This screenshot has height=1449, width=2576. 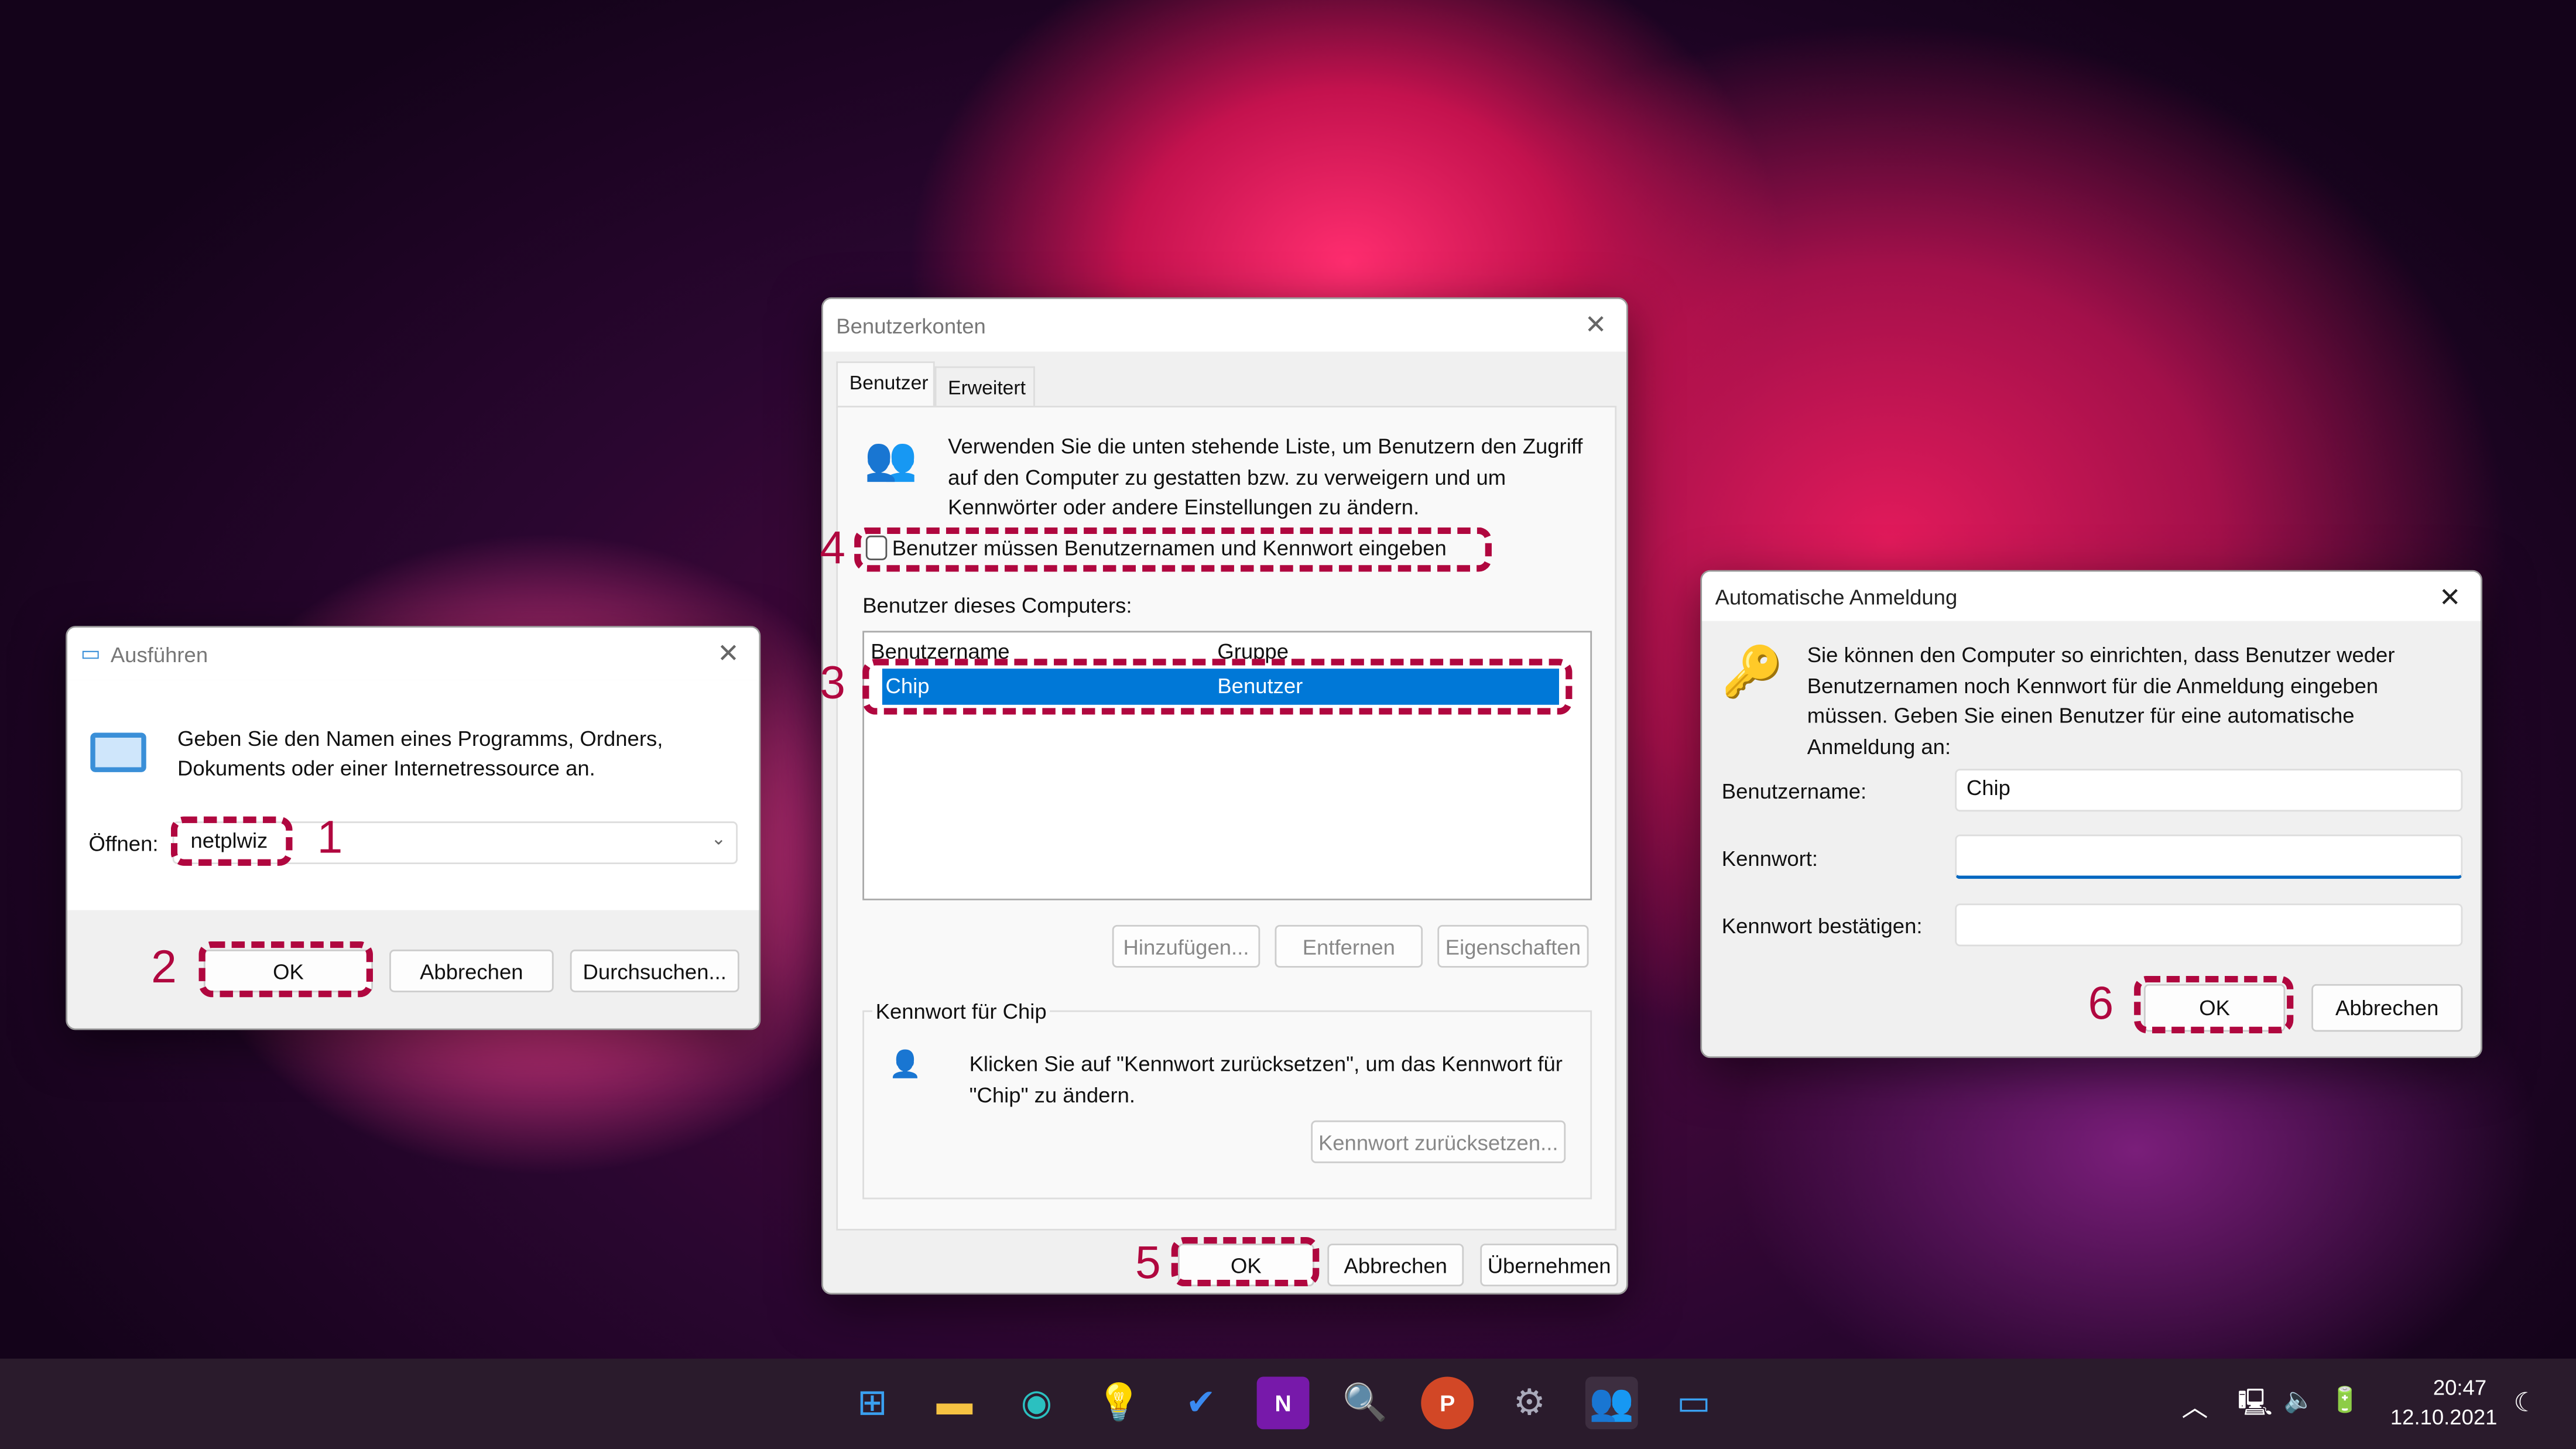 I want to click on open-label: Öffnen:, so click(x=123, y=843).